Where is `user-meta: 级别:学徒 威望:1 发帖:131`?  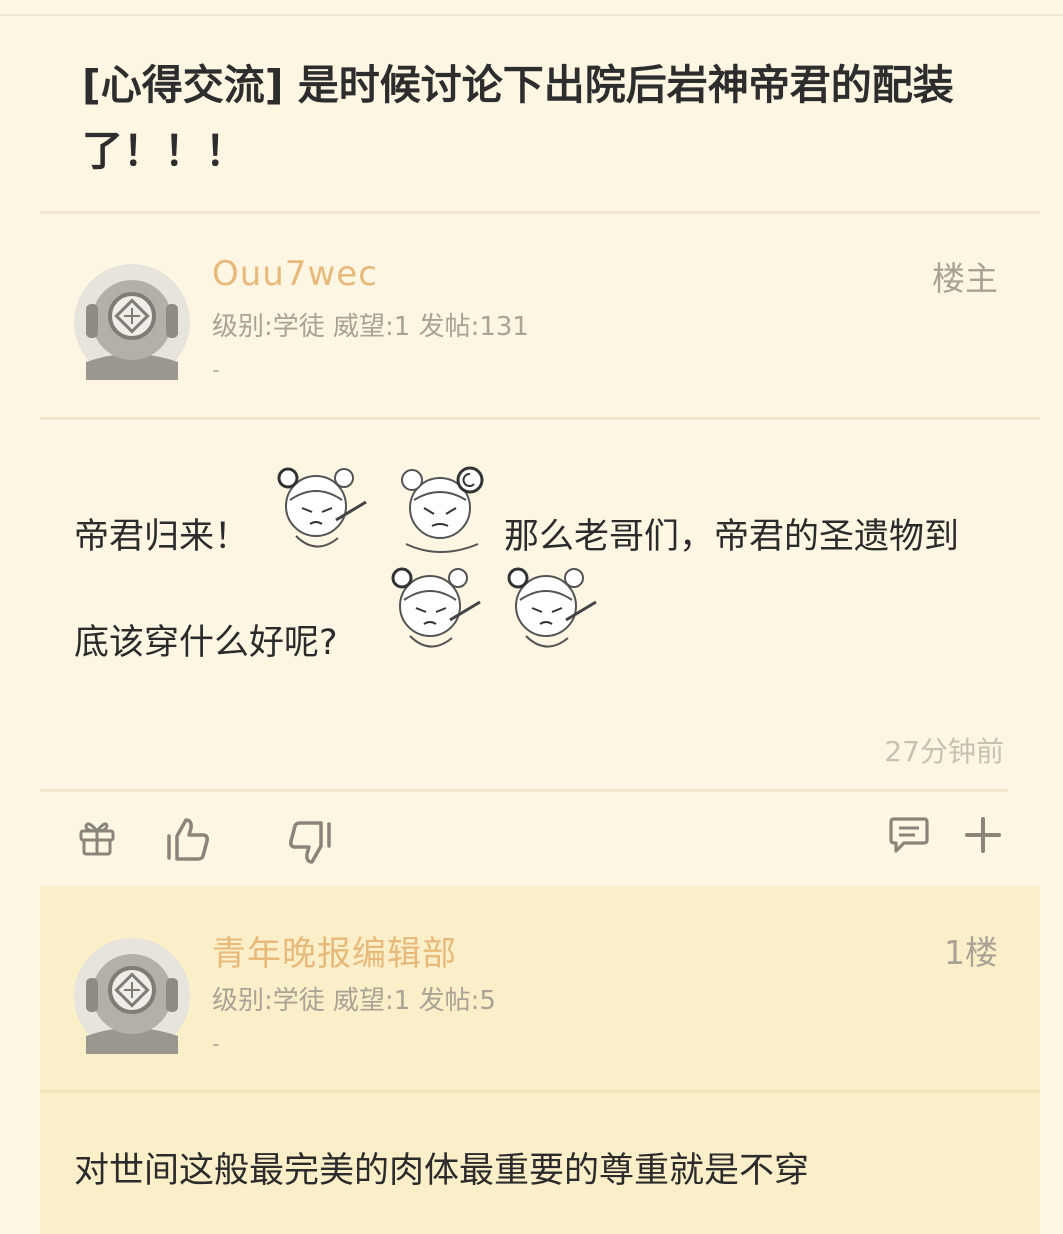
user-meta: 级别:学徒 威望:1 发帖:131 is located at coordinates (370, 327).